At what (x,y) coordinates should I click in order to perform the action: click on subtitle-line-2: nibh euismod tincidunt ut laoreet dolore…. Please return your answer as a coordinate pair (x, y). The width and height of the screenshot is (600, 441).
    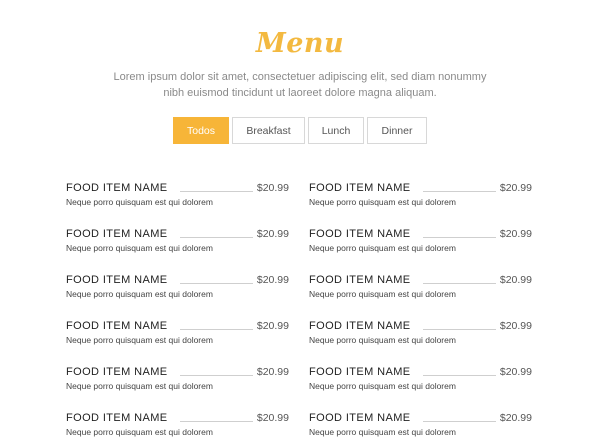
    Looking at the image, I should click on (300, 93).